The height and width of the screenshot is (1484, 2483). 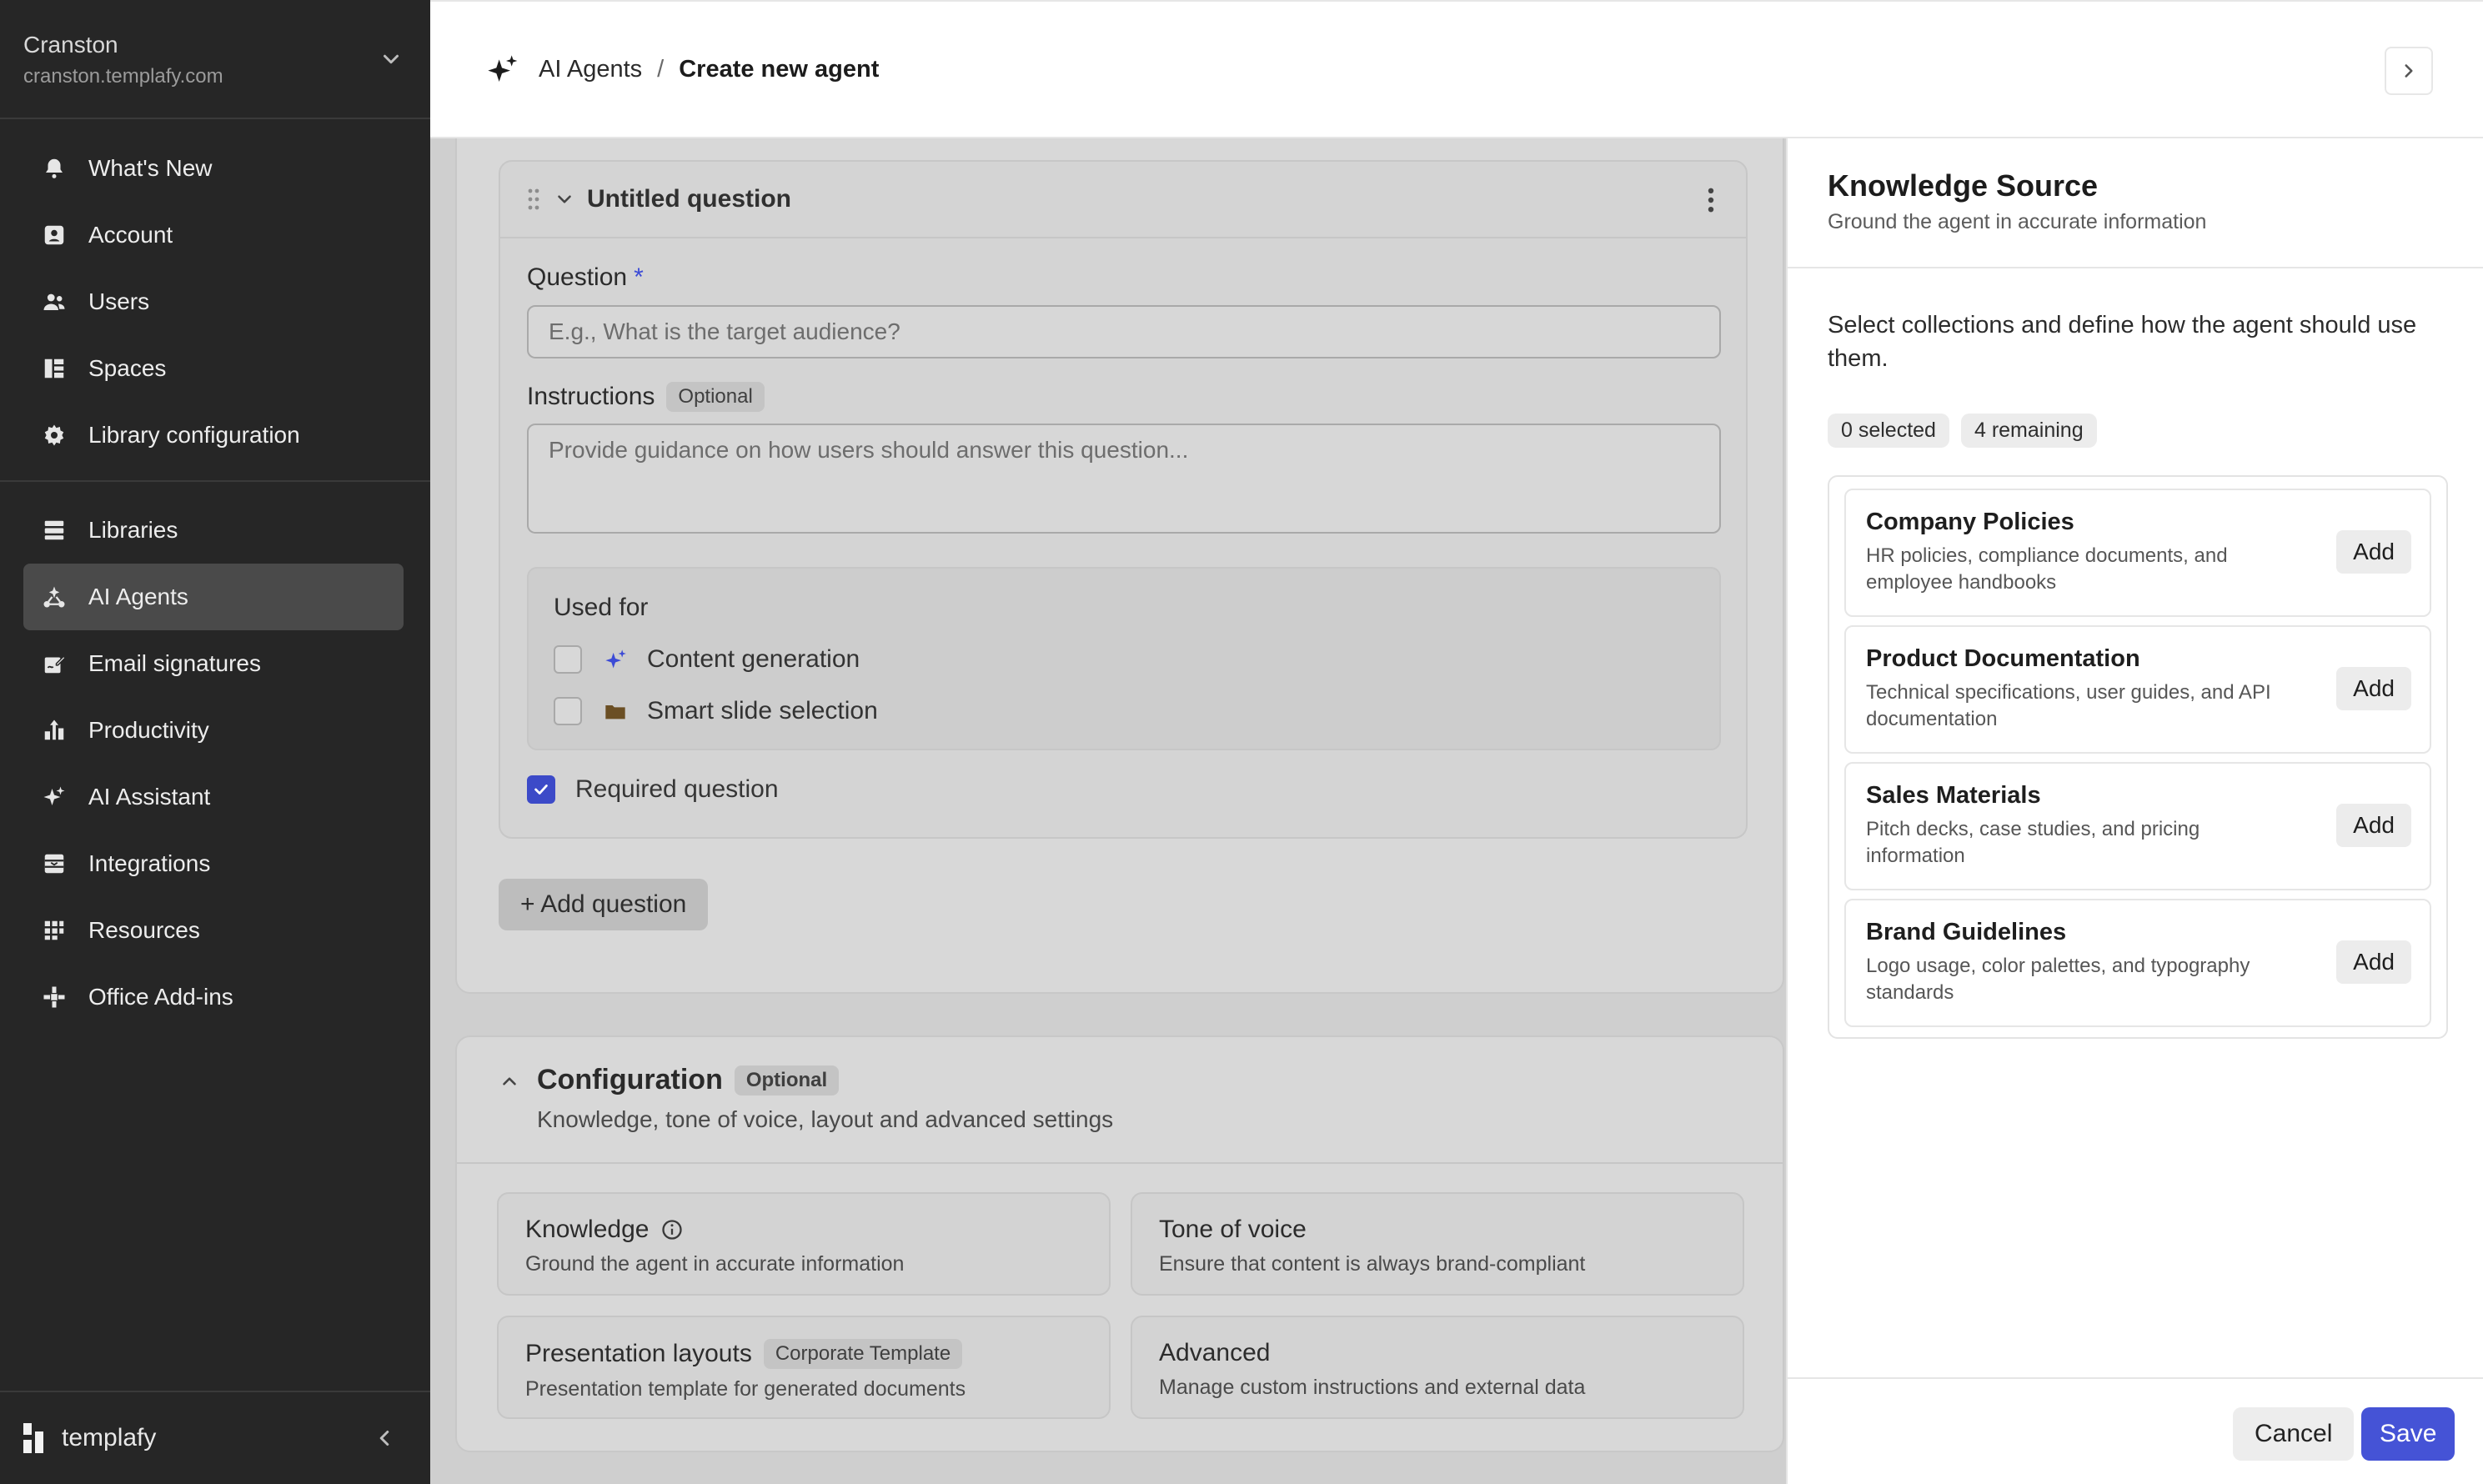 I want to click on sidebar-item-label: Users, so click(x=119, y=301).